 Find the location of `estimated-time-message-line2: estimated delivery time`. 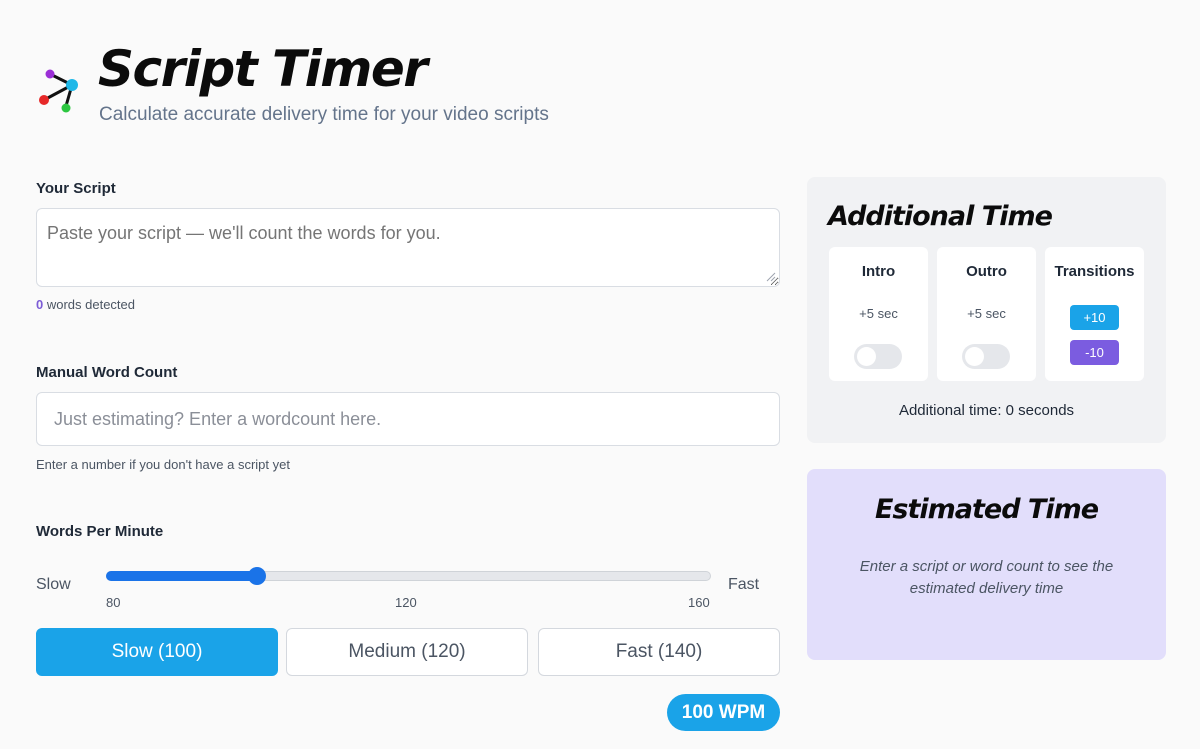

estimated-time-message-line2: estimated delivery time is located at coordinates (986, 588).